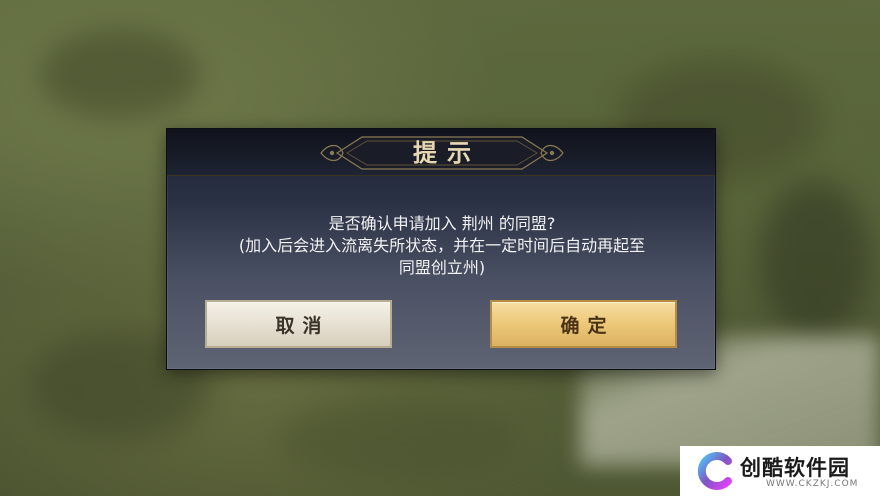  What do you see at coordinates (298, 324) in the screenshot?
I see `cancel-button: 取消` at bounding box center [298, 324].